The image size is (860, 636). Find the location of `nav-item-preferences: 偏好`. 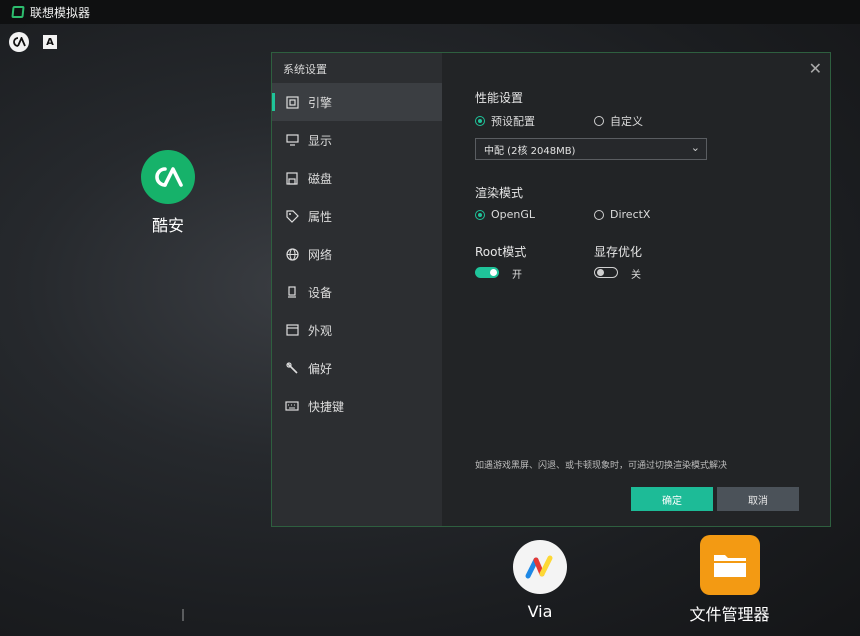

nav-item-preferences: 偏好 is located at coordinates (357, 368).